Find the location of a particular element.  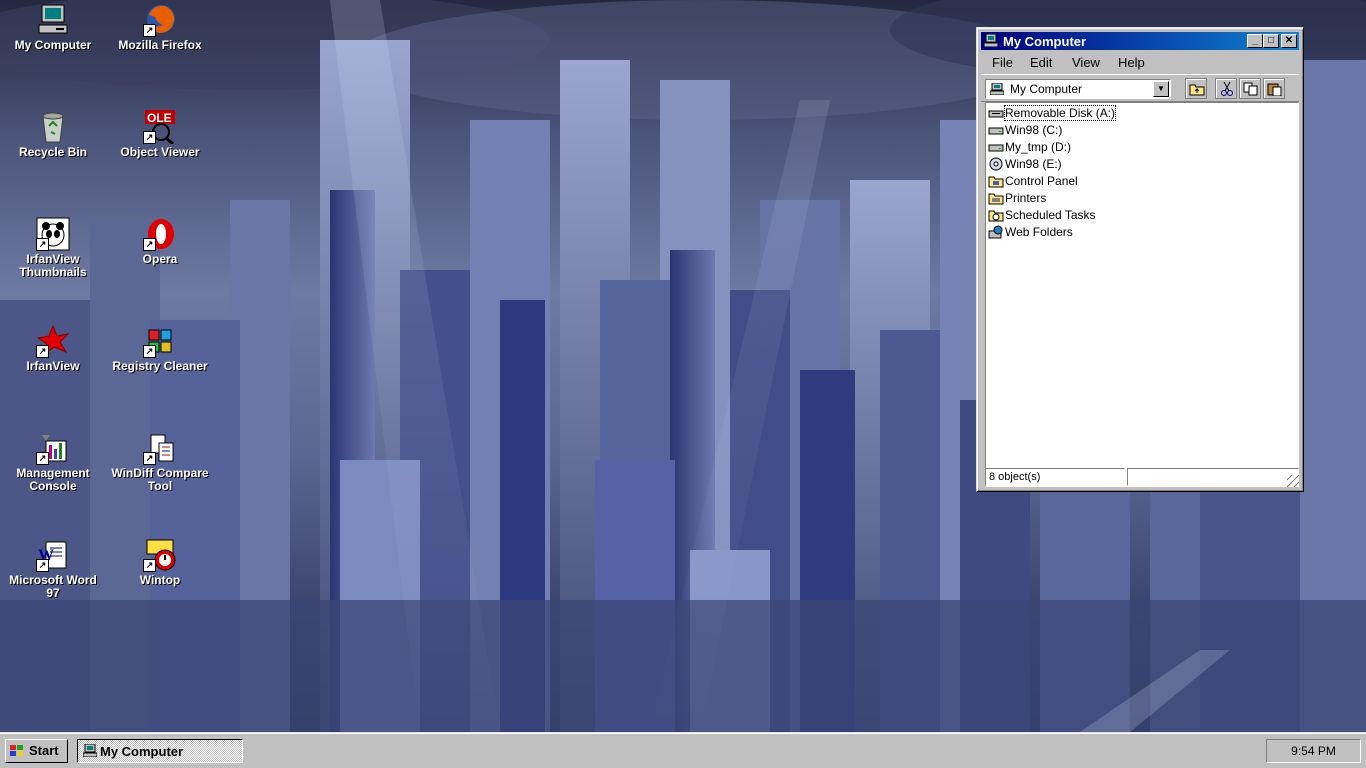

item-label: Control Panel is located at coordinates (1041, 181).